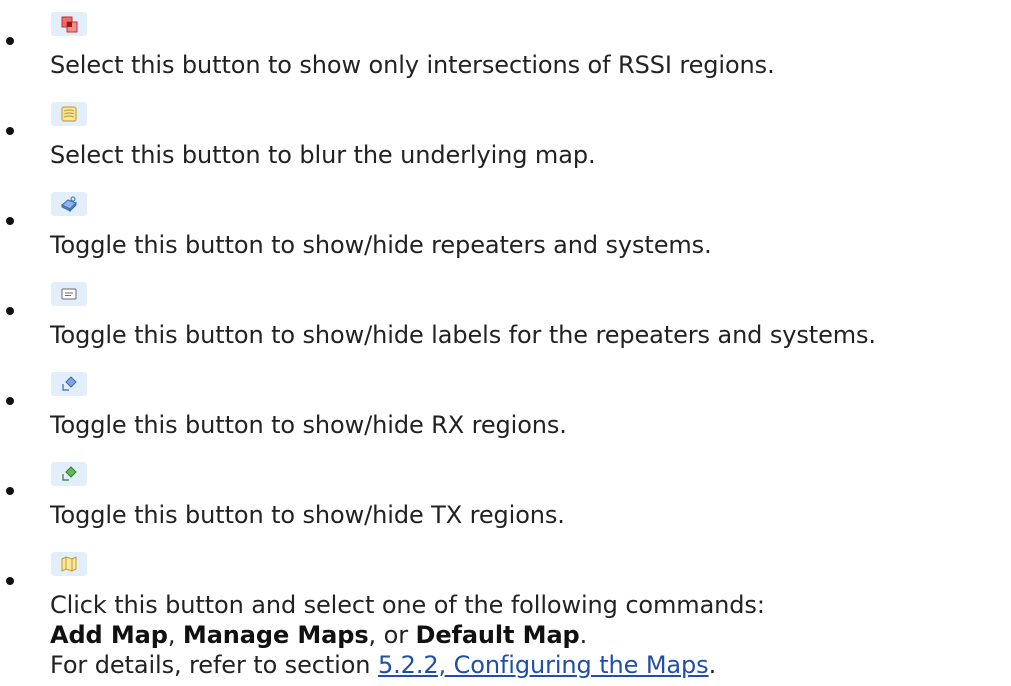 The image size is (1011, 686). I want to click on default-map-command: Default Map, so click(497, 635).